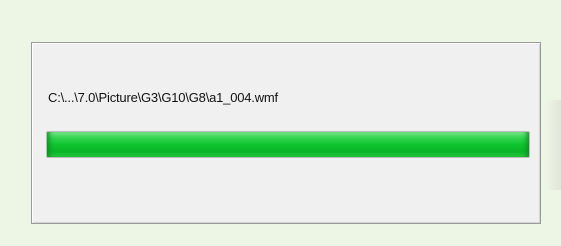 The image size is (561, 246). I want to click on progress-bar, so click(288, 144).